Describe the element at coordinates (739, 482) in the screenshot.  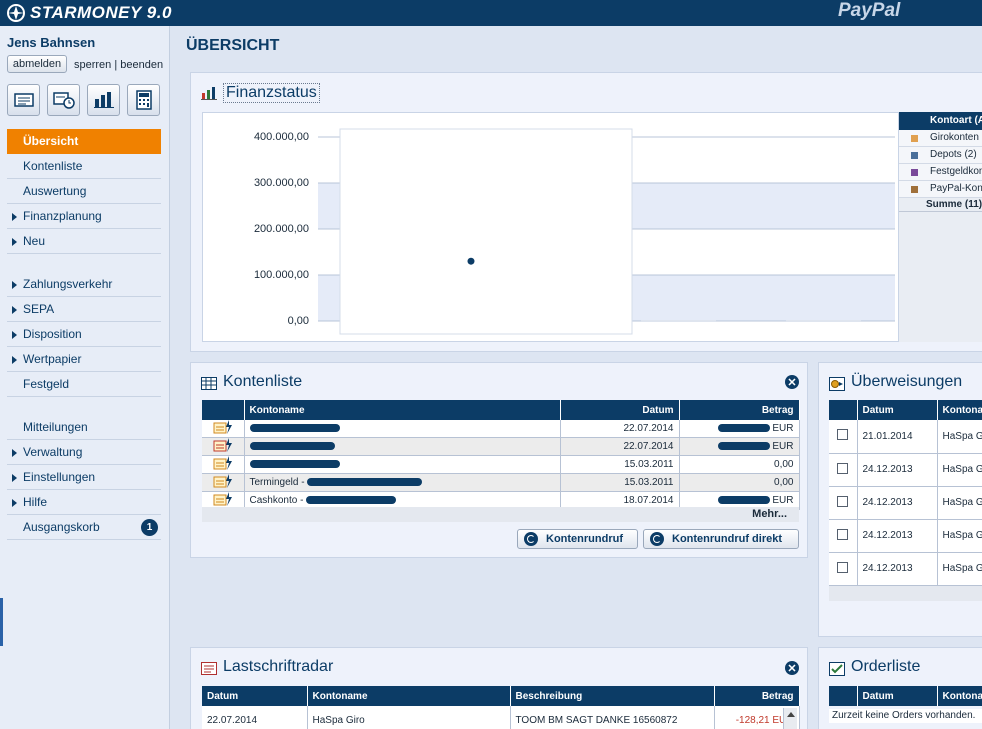
I see `row-amount: 0,00` at that location.